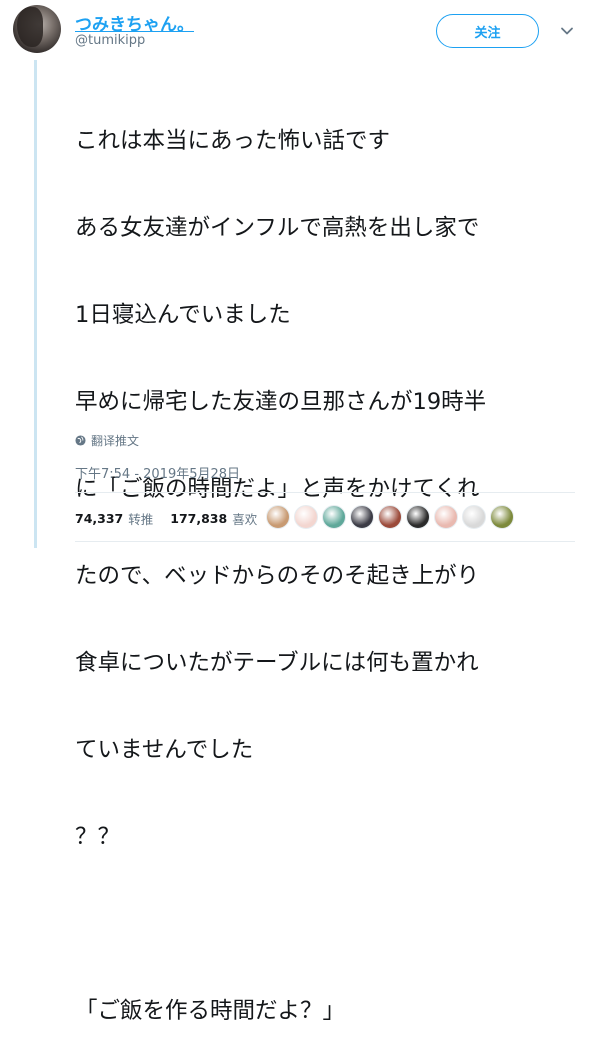 The image size is (593, 1055). I want to click on display-name: つみきちゃん。, so click(134, 22).